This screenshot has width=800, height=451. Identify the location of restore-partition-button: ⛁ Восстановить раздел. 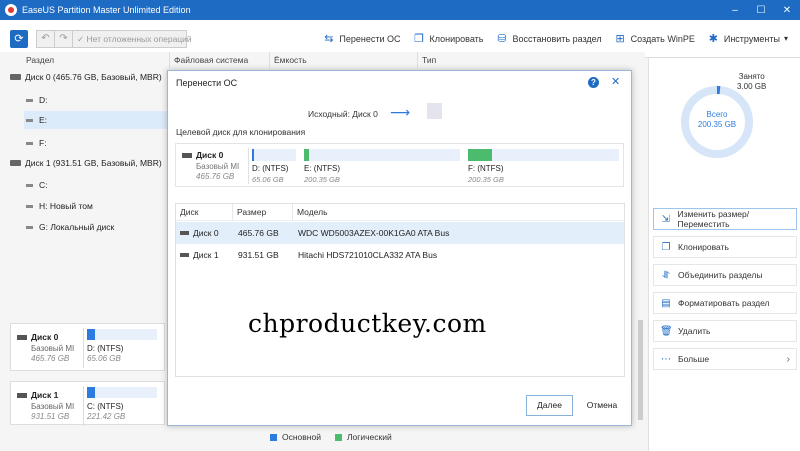
(548, 39).